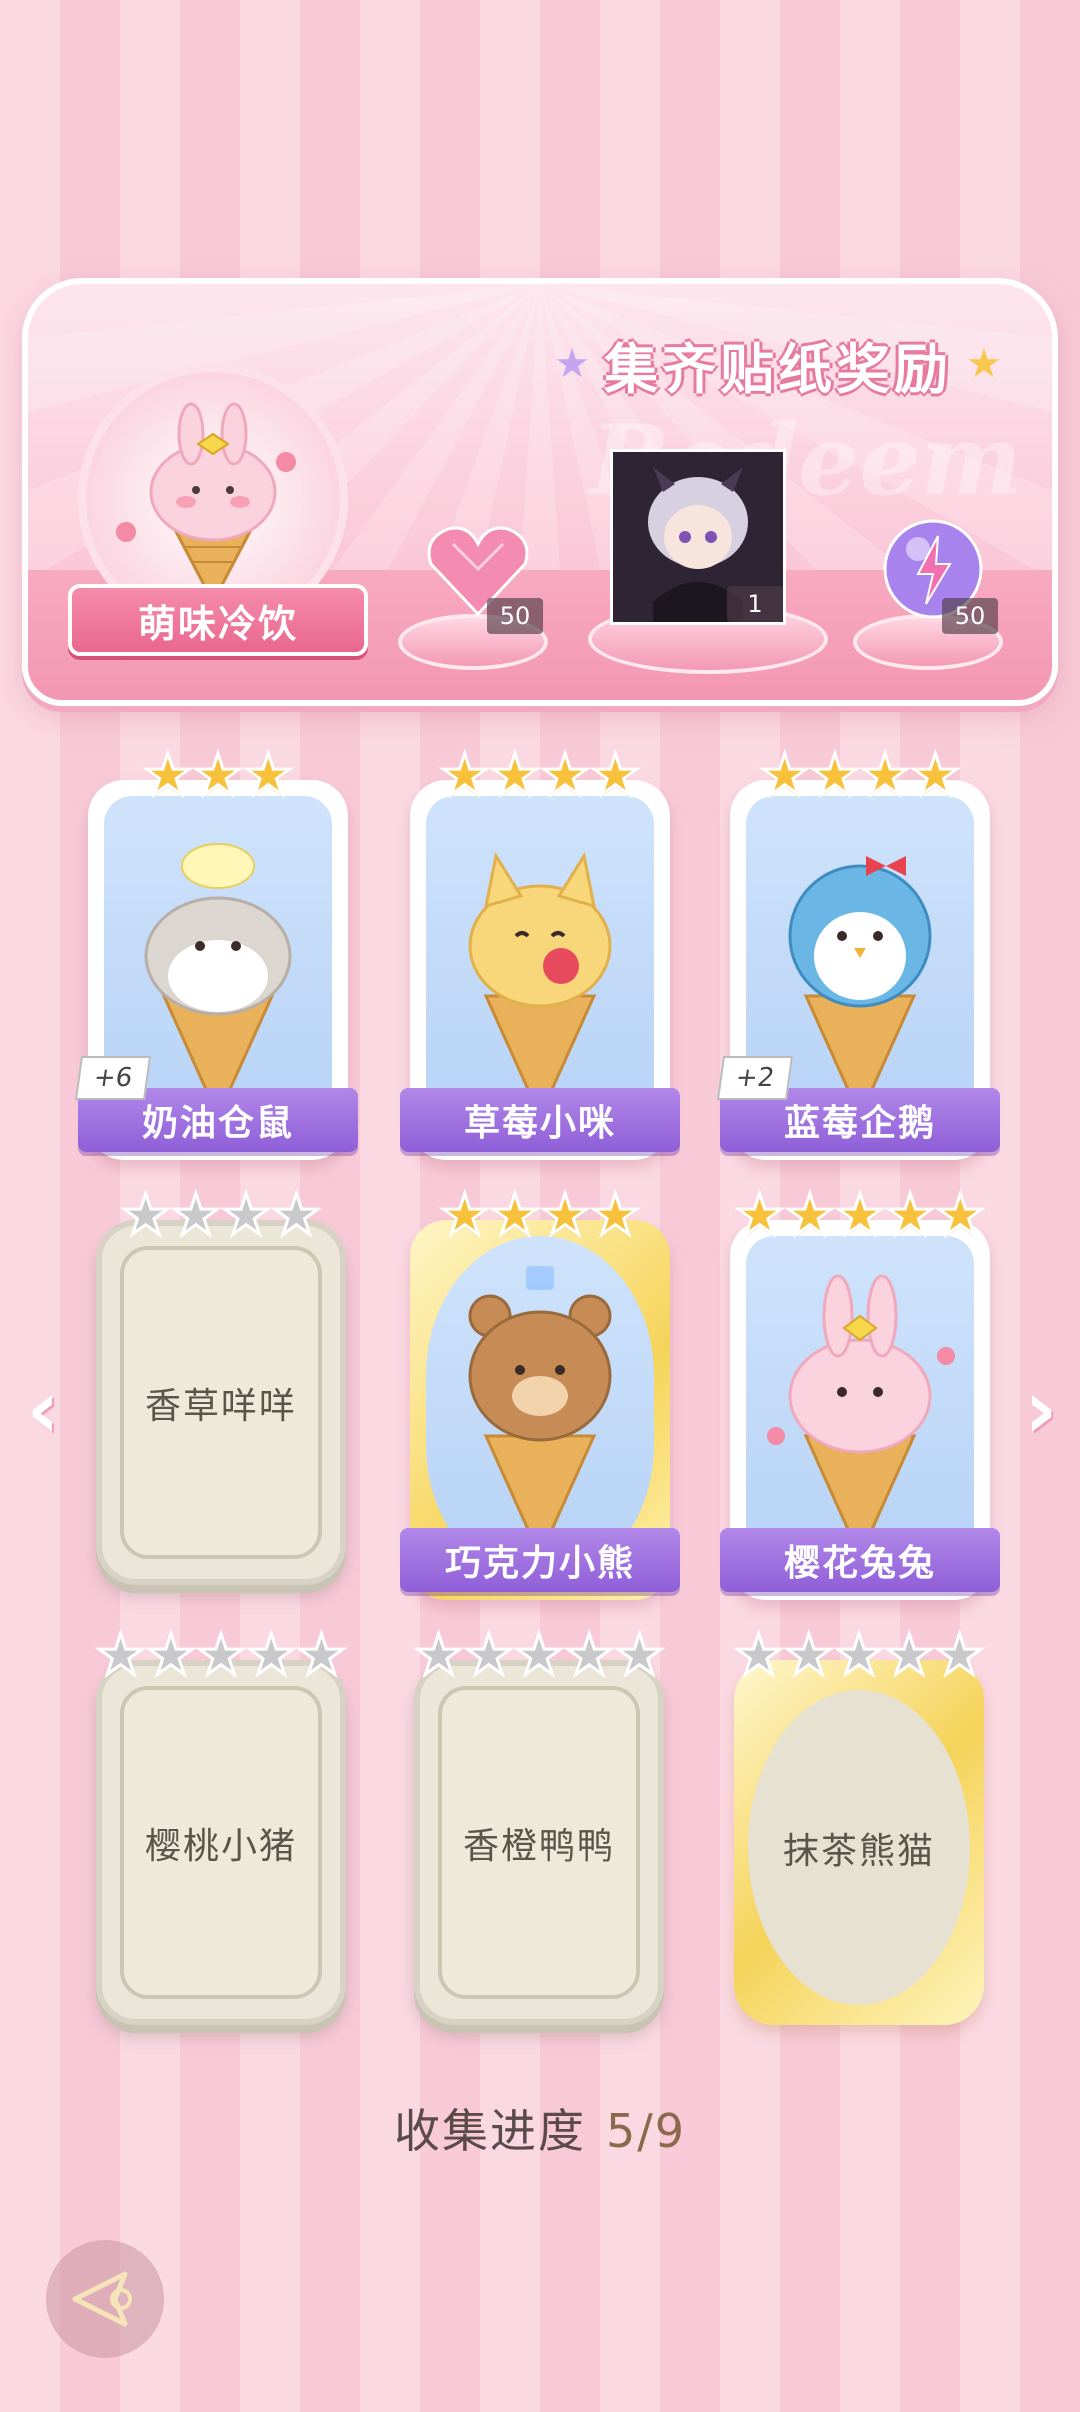 Image resolution: width=1080 pixels, height=2412 pixels. What do you see at coordinates (102, 2299) in the screenshot?
I see `back-arrow-icon` at bounding box center [102, 2299].